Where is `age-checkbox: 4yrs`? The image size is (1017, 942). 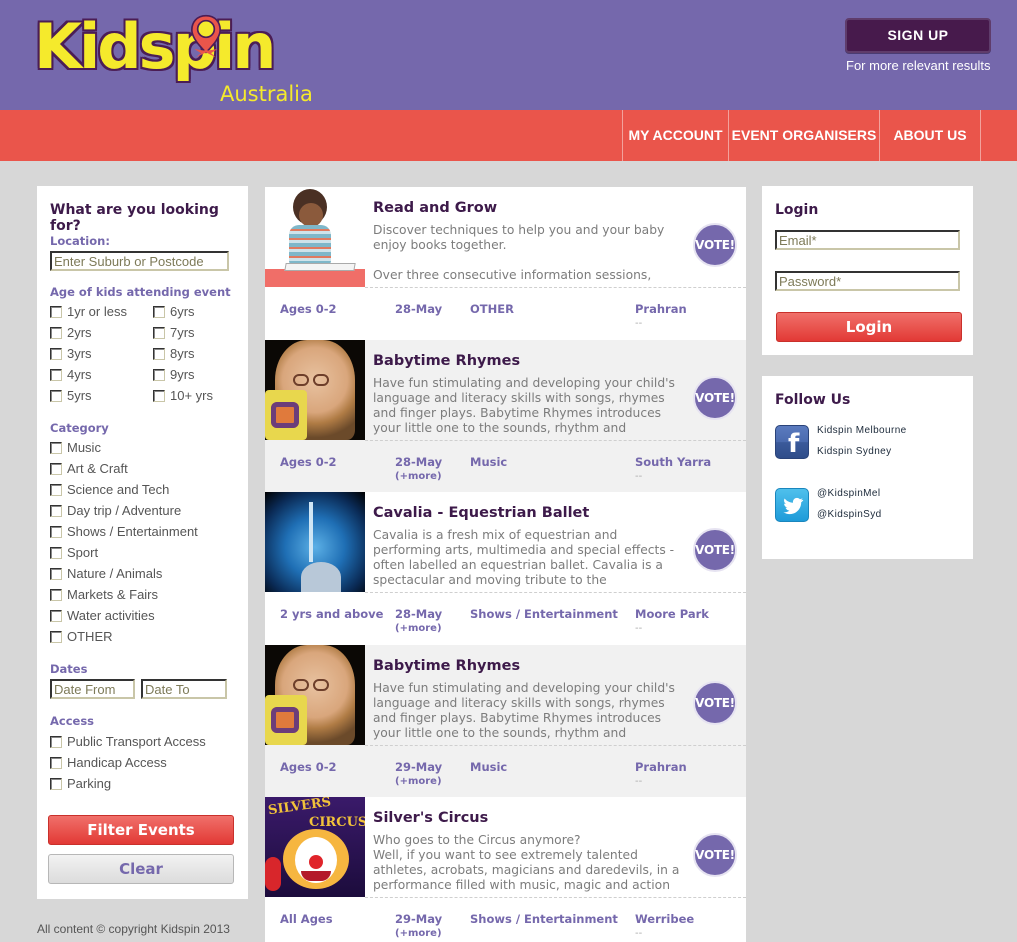 age-checkbox: 4yrs is located at coordinates (71, 374).